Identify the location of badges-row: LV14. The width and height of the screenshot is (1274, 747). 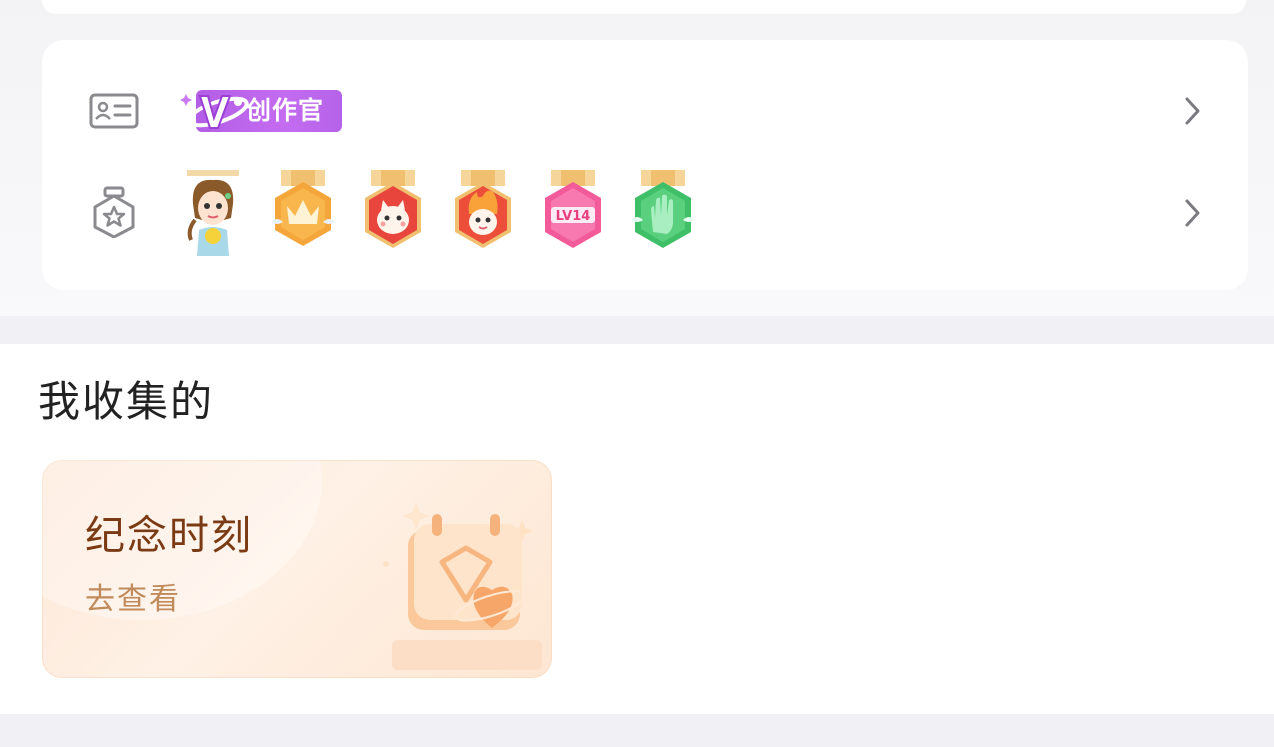
(645, 213).